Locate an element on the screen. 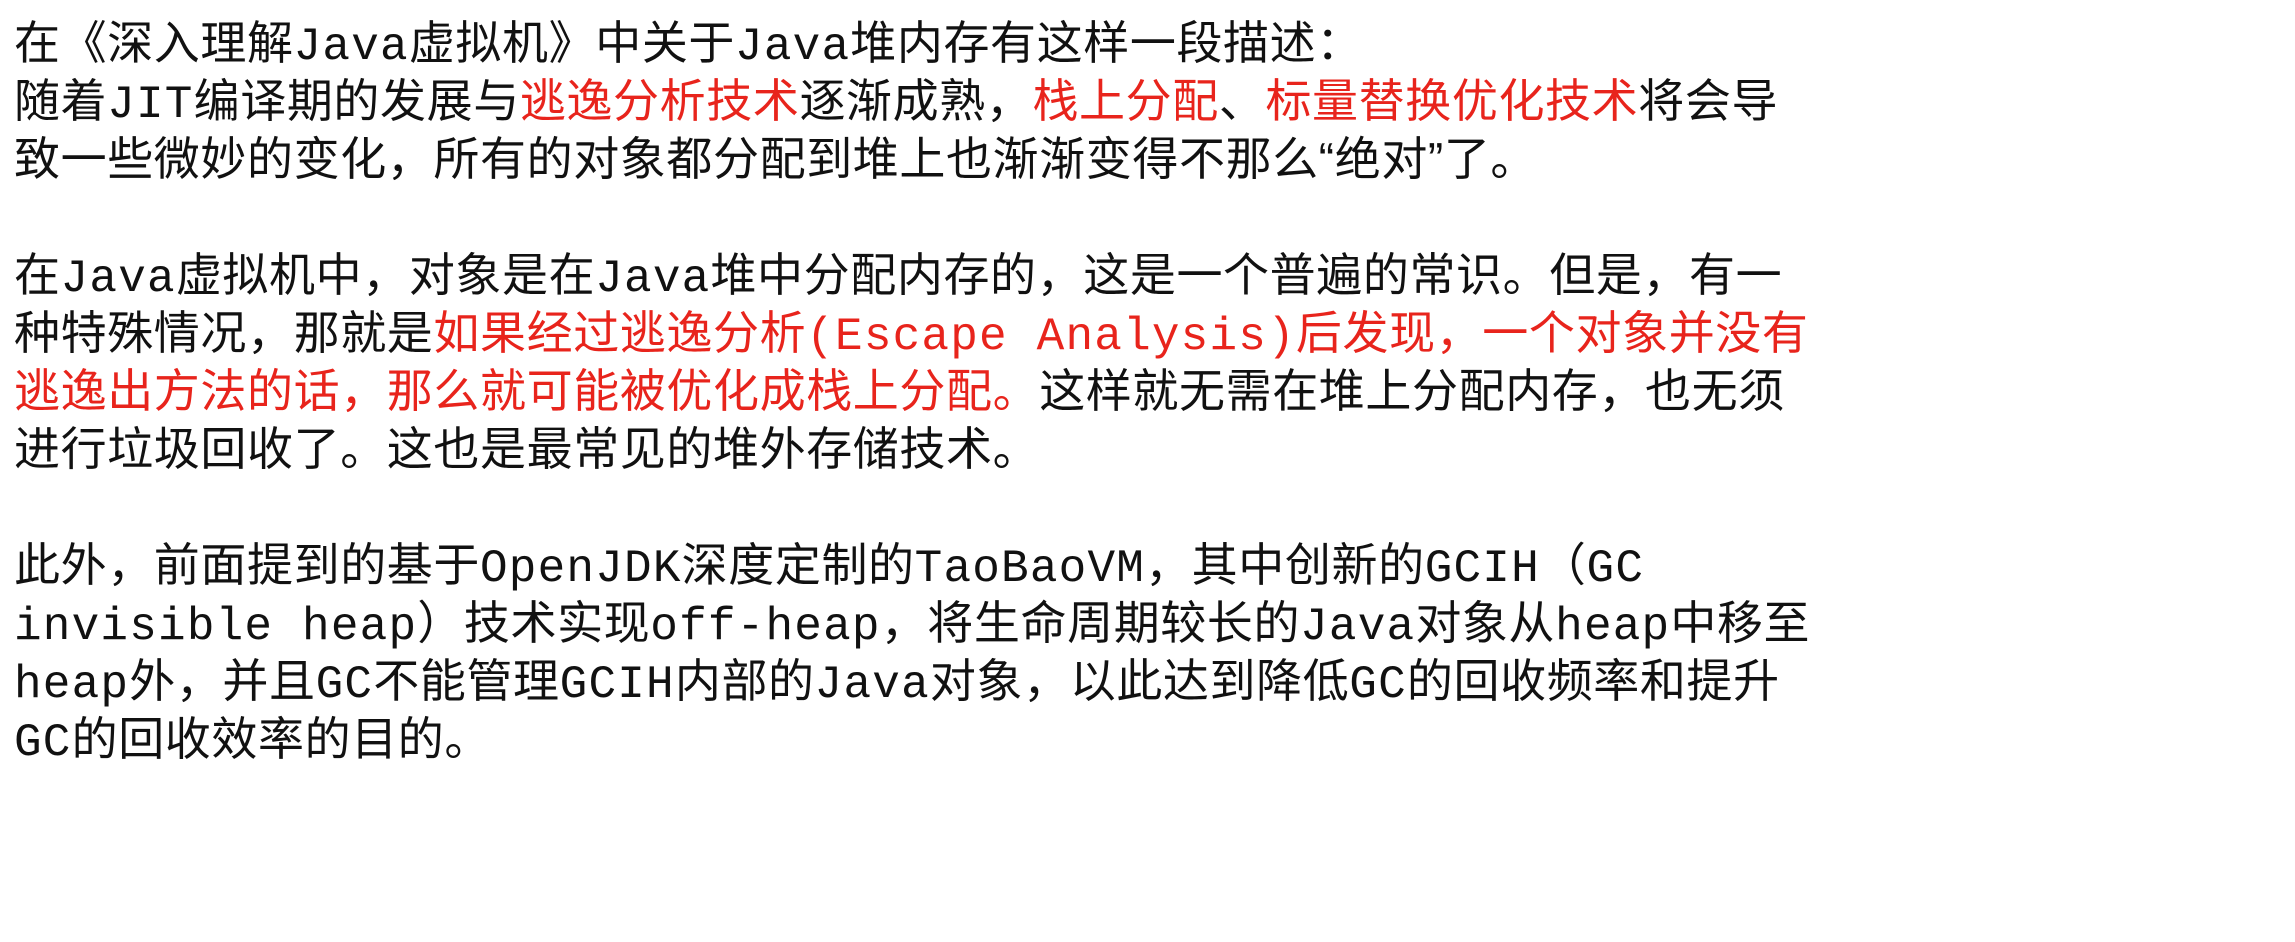 The width and height of the screenshot is (2295, 942). text-run: invisible heap is located at coordinates (216, 627).